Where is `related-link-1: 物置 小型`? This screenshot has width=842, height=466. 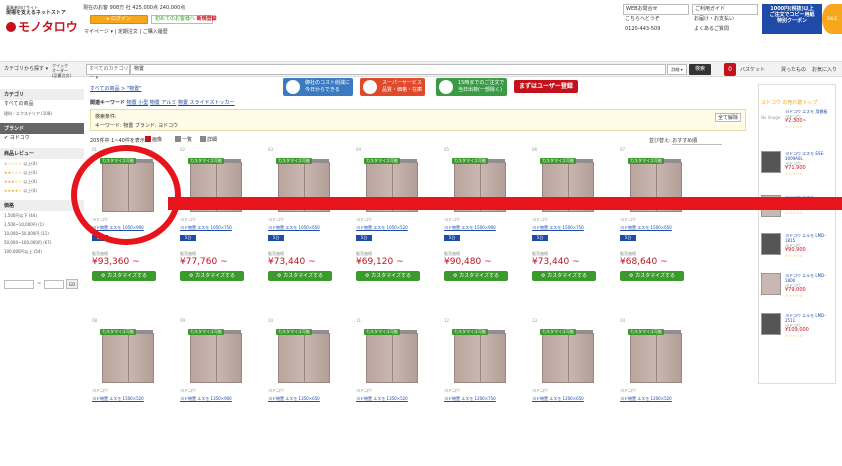
related-link-1: 物置 小型 is located at coordinates (138, 103).